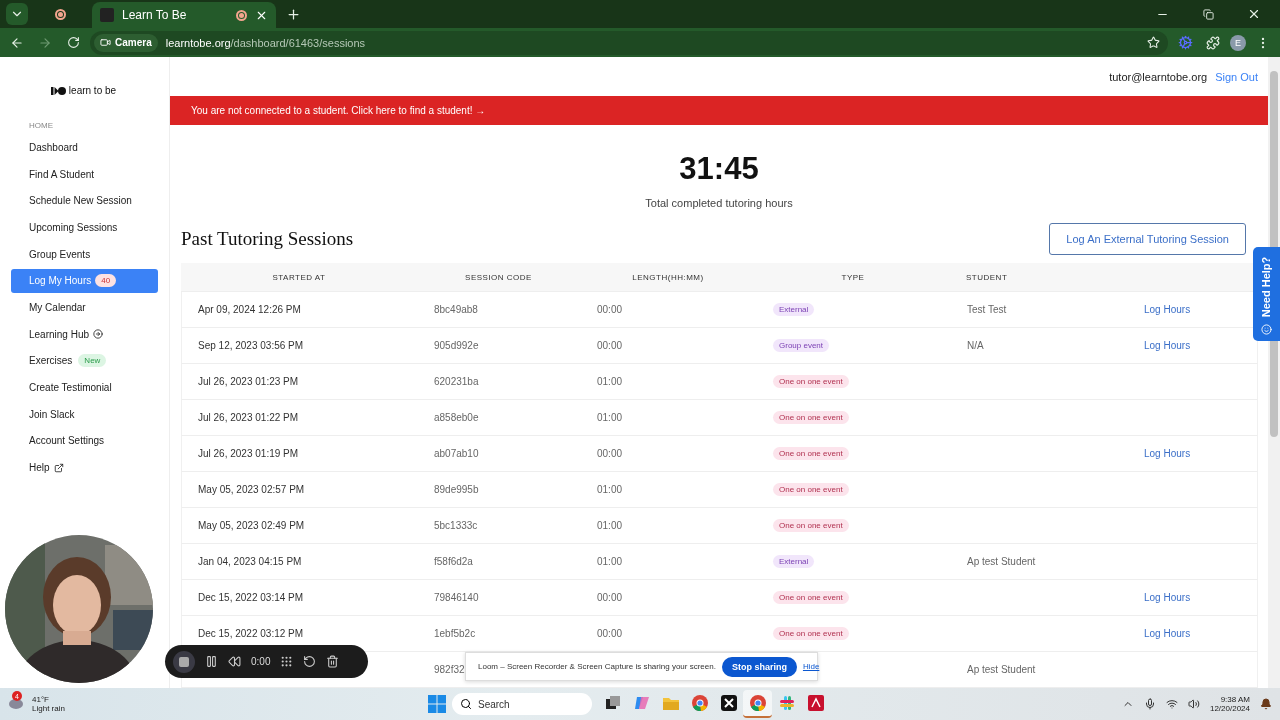  Describe the element at coordinates (498, 277) in the screenshot. I see `column-header: SESSION CODE` at that location.